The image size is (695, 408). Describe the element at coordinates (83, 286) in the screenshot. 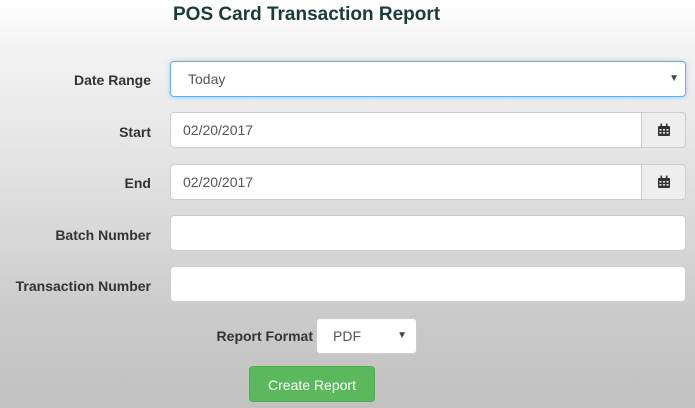

I see `transaction-number-label: Transaction Number` at that location.